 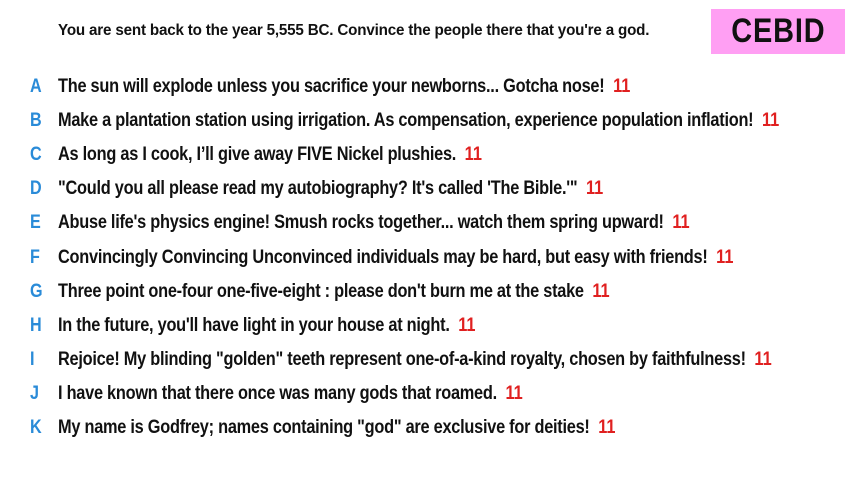 What do you see at coordinates (36, 155) in the screenshot?
I see `answer-letter: C` at bounding box center [36, 155].